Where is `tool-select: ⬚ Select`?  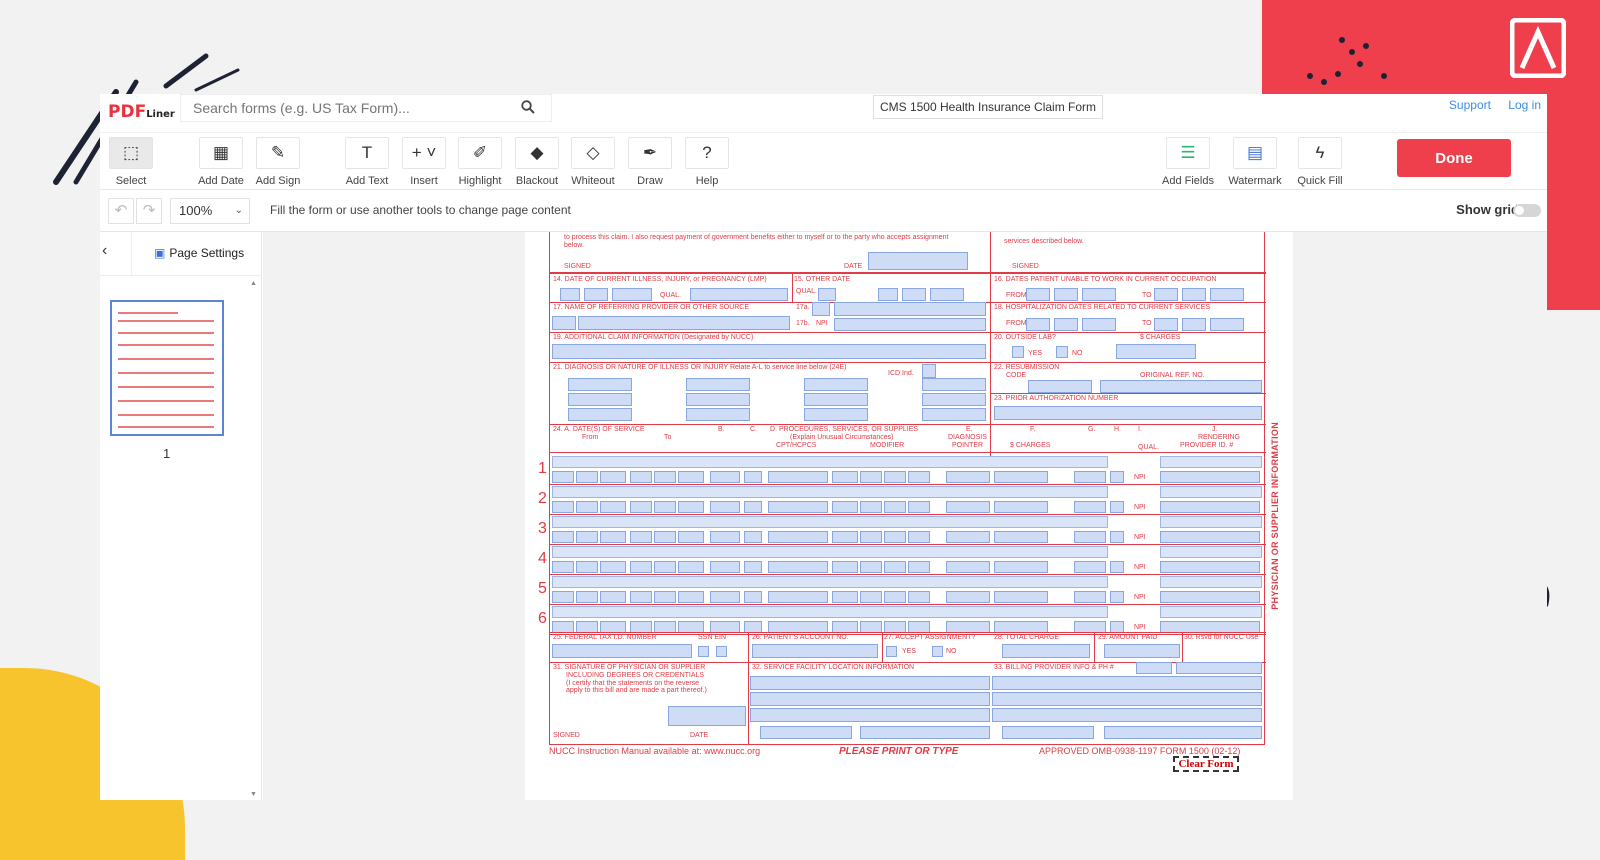
tool-select: ⬚ Select is located at coordinates (131, 162).